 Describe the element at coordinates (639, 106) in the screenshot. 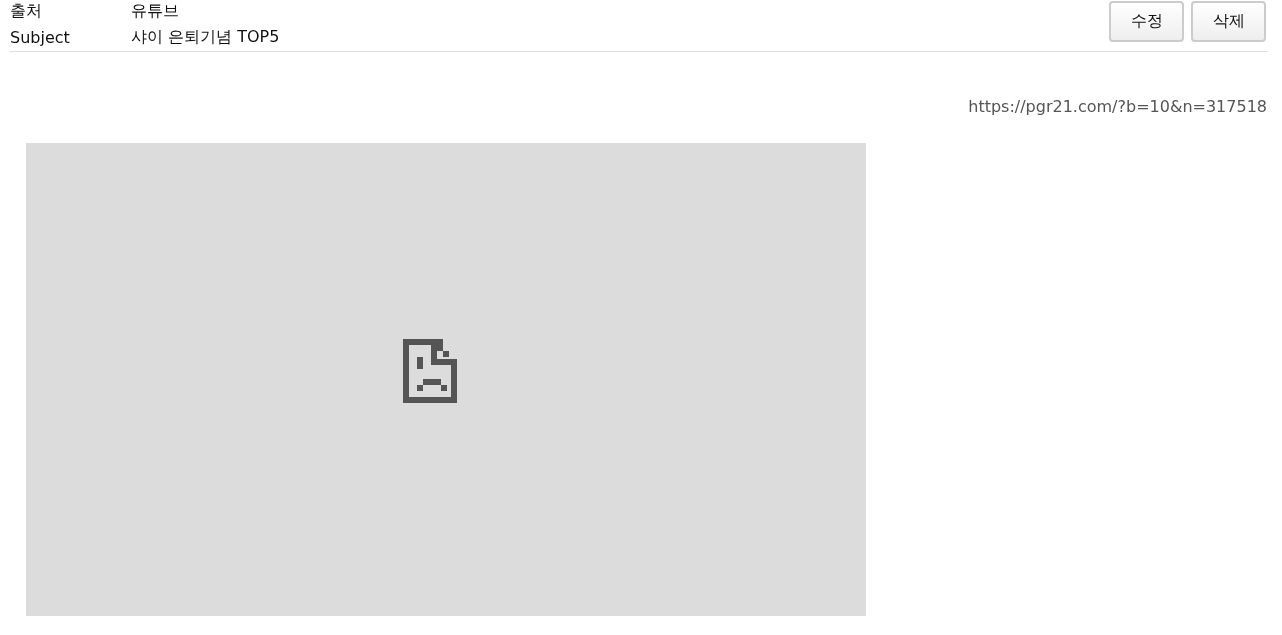

I see `source-link: https://pgr21.com/?b=10&n=317518` at that location.